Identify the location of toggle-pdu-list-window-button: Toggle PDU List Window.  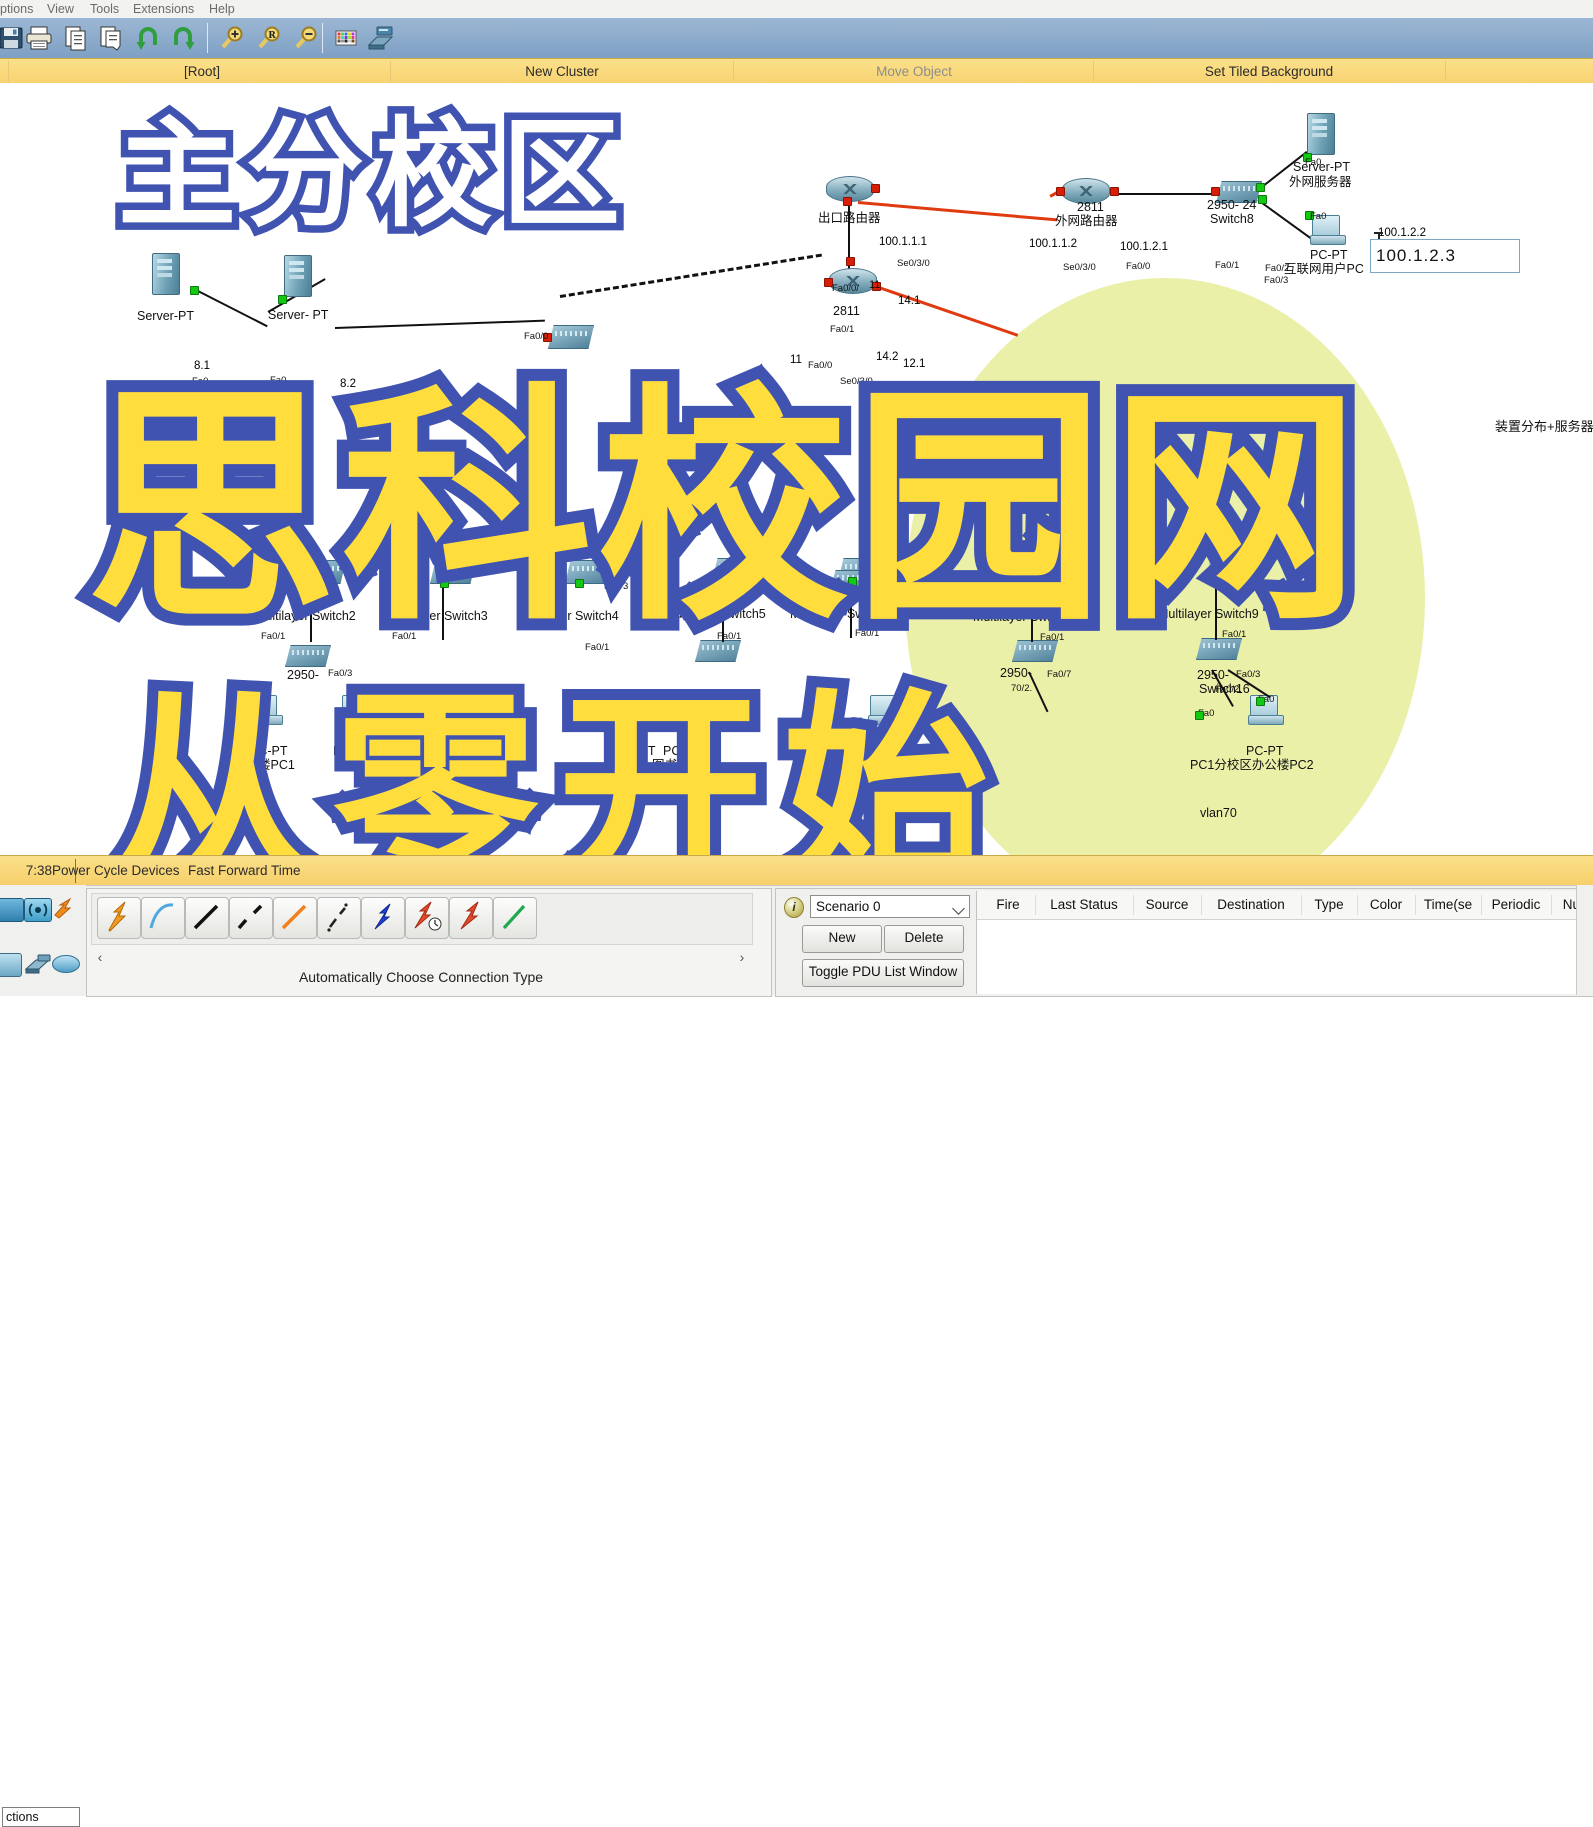
(883, 973).